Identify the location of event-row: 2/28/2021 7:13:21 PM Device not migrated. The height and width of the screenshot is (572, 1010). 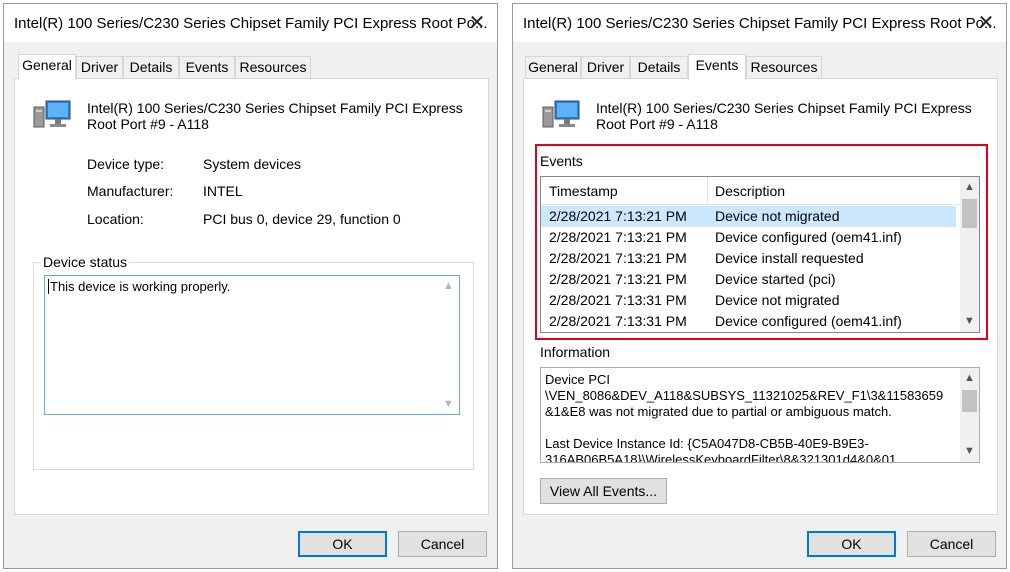
(748, 216).